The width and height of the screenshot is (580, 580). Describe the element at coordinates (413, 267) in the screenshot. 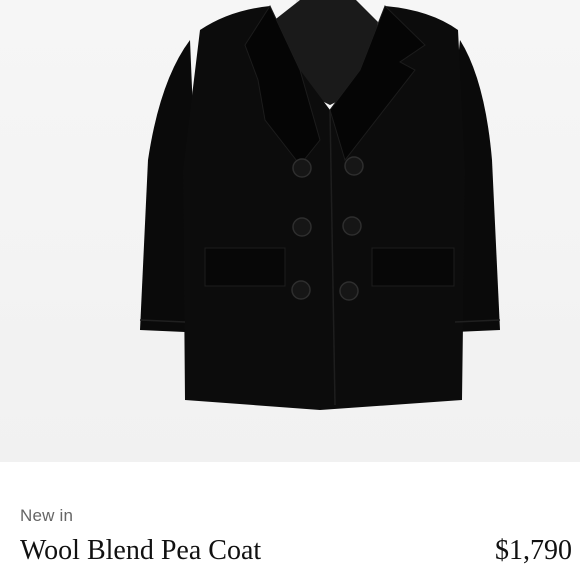

I see `right-pocket-flap` at that location.